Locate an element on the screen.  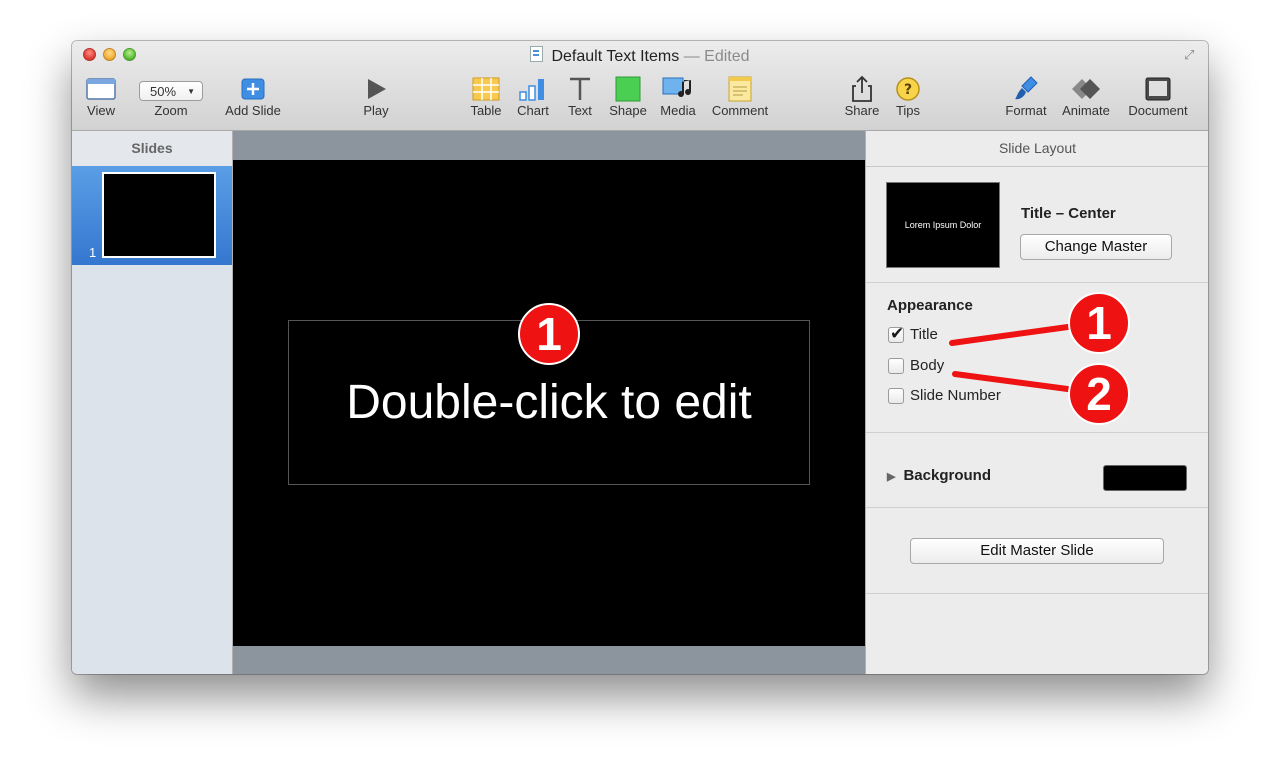
edited-label: Edited is located at coordinates (727, 56).